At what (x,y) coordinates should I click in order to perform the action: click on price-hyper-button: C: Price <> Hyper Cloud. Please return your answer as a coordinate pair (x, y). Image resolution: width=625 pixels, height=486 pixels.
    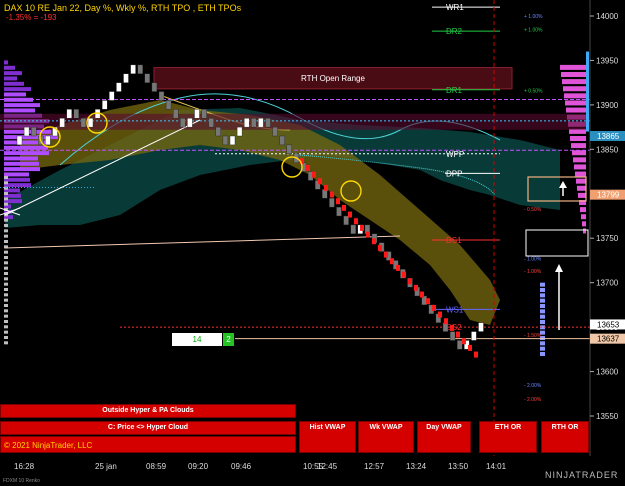
    Looking at the image, I should click on (148, 428).